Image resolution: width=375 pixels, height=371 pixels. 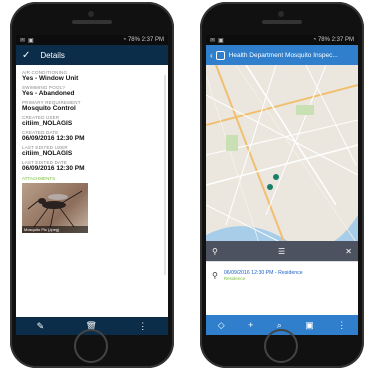 I want to click on diamond-icon: ◇, so click(x=221, y=325).